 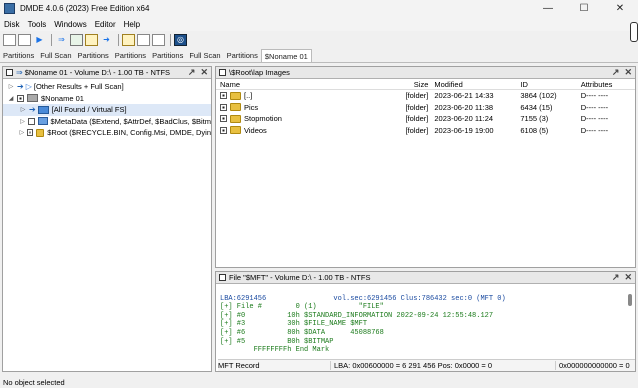 What do you see at coordinates (286, 55) in the screenshot?
I see `tab-noname-01: $Noname 01` at bounding box center [286, 55].